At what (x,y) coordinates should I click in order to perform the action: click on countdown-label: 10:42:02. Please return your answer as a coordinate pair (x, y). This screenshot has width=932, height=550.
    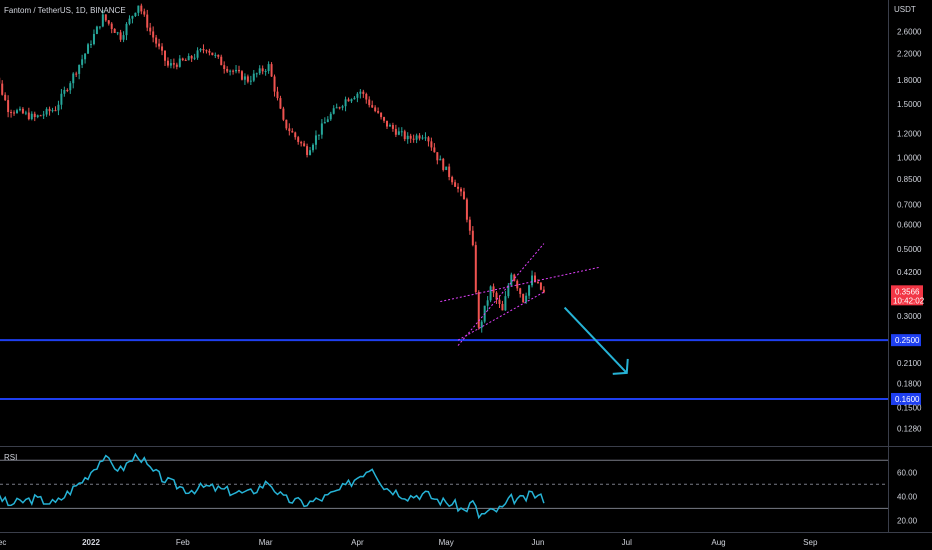
    Looking at the image, I should click on (909, 300).